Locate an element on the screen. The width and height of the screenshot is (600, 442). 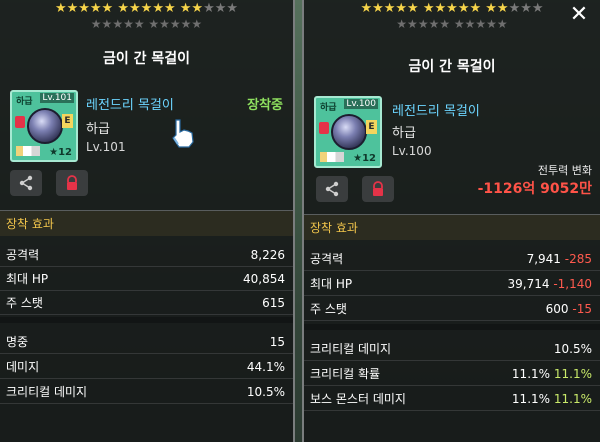
stat-row: 데미지 44.1% is located at coordinates (146, 367).